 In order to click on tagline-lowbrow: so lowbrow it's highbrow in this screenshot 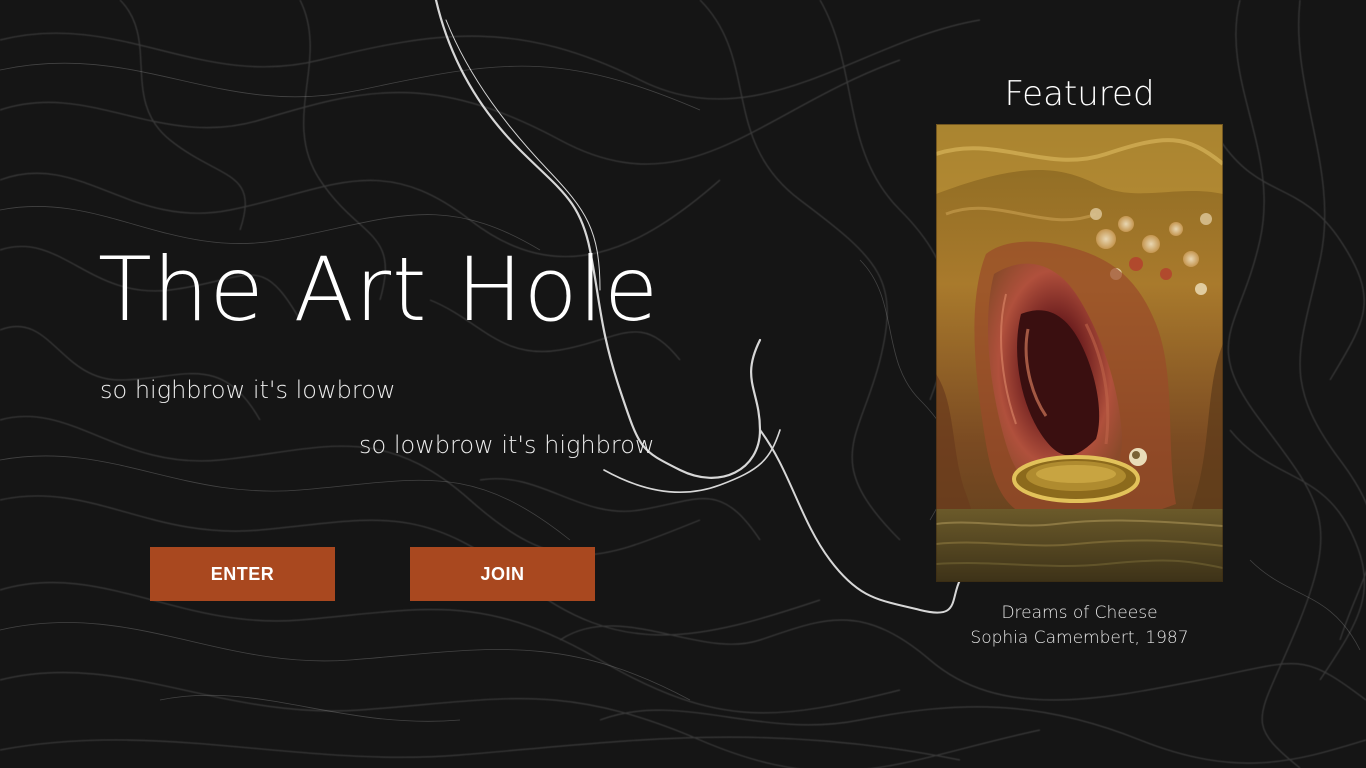, I will do `click(507, 445)`.